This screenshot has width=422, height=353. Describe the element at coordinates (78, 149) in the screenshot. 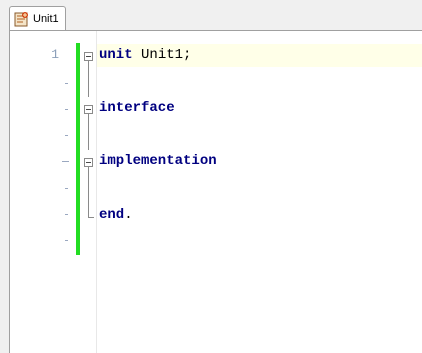

I see `modified-lines-bar` at that location.